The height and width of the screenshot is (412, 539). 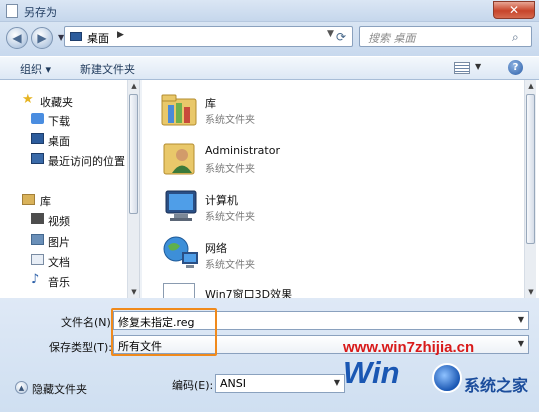 What do you see at coordinates (521, 343) in the screenshot?
I see `filetype-dropdown-icon: ▼` at bounding box center [521, 343].